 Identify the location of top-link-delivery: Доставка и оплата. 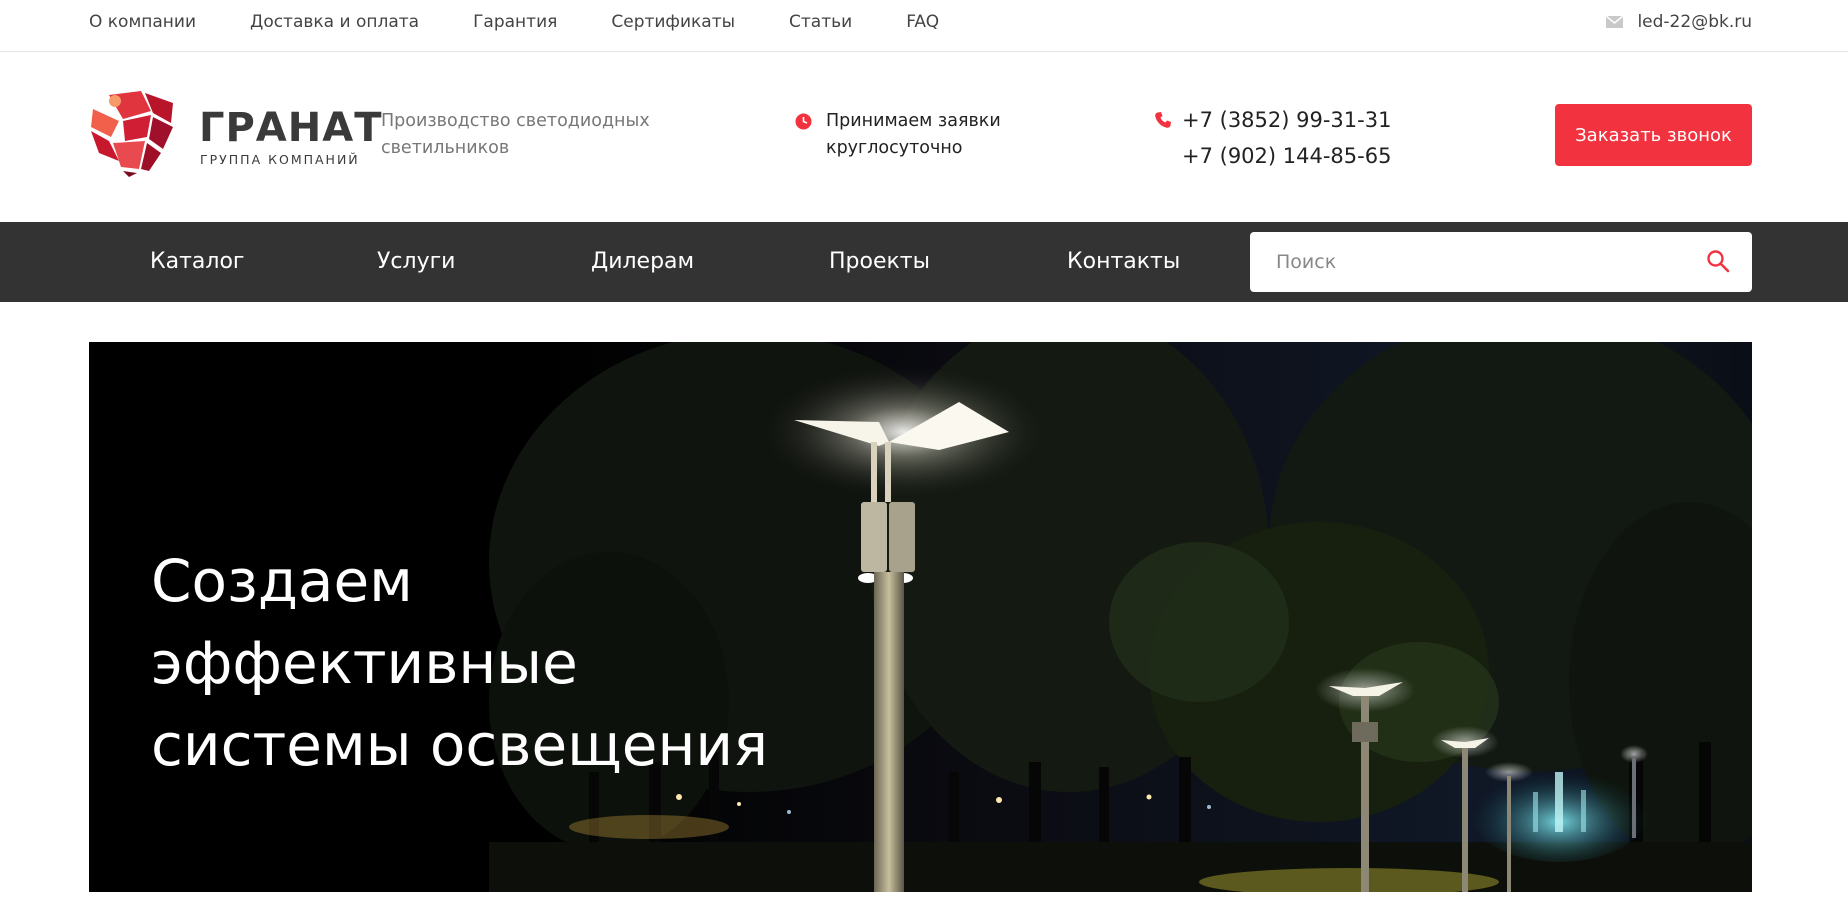
(334, 22).